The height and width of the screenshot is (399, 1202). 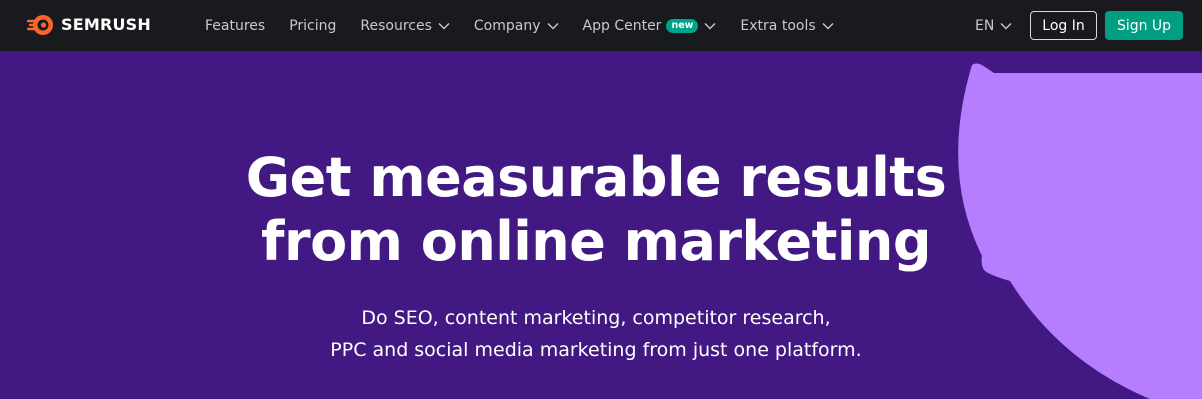 I want to click on language-label: EN, so click(x=985, y=25).